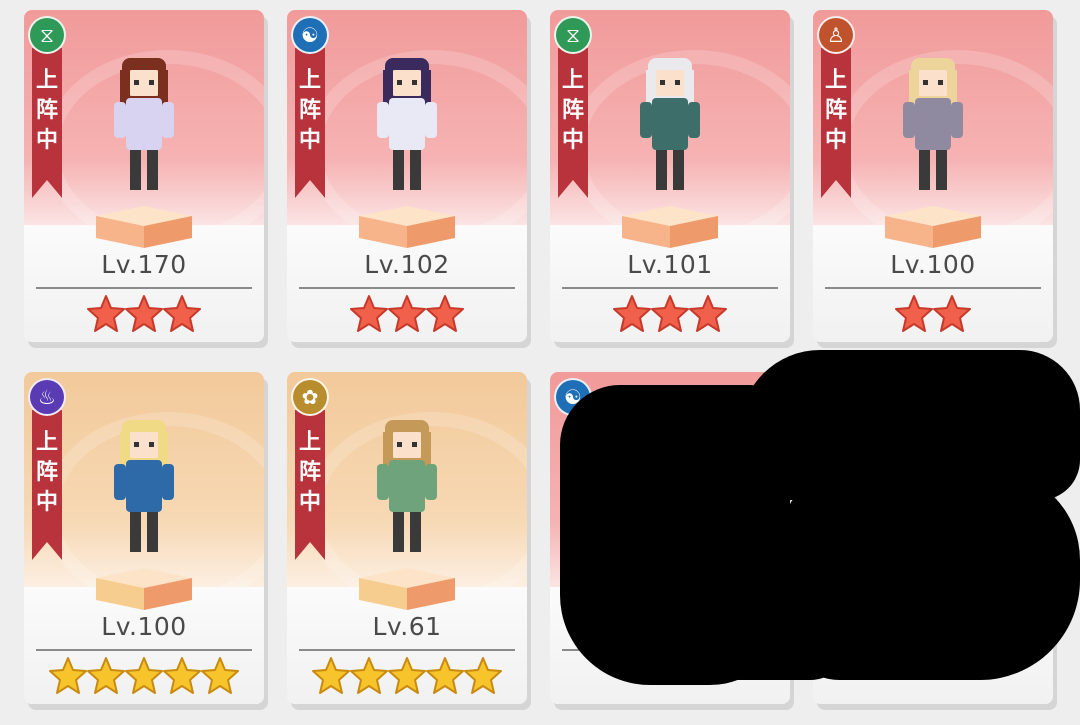 The height and width of the screenshot is (725, 1080). I want to click on hero-level: Lv.102, so click(407, 264).